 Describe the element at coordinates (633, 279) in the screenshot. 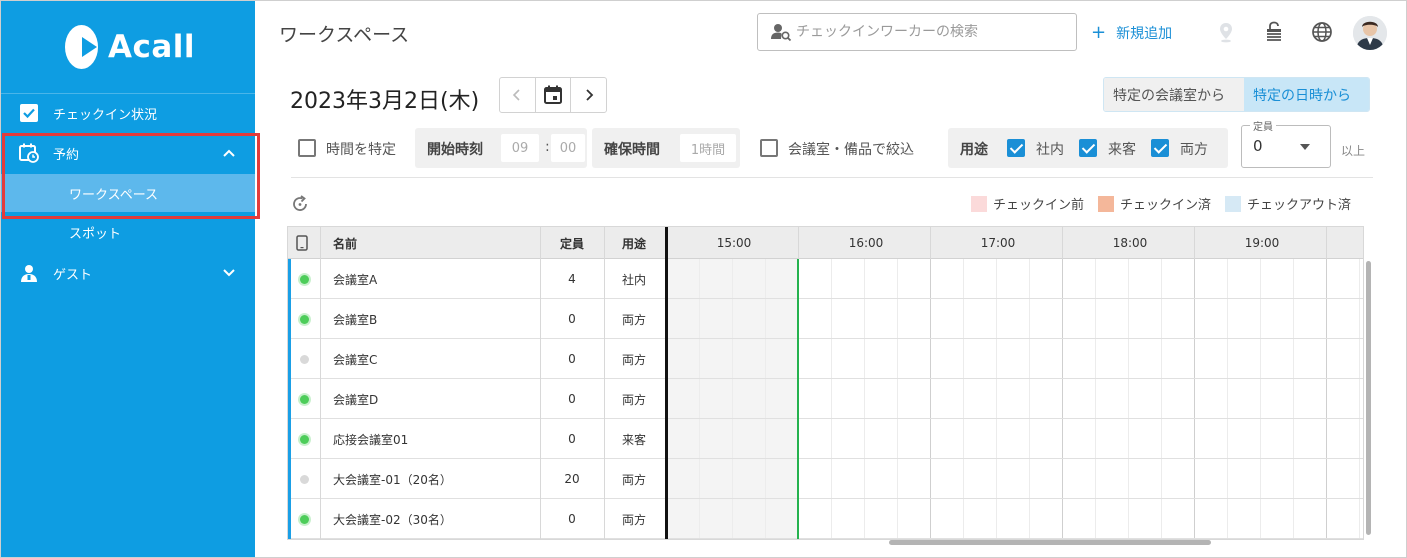

I see `room-usage: 社内` at that location.